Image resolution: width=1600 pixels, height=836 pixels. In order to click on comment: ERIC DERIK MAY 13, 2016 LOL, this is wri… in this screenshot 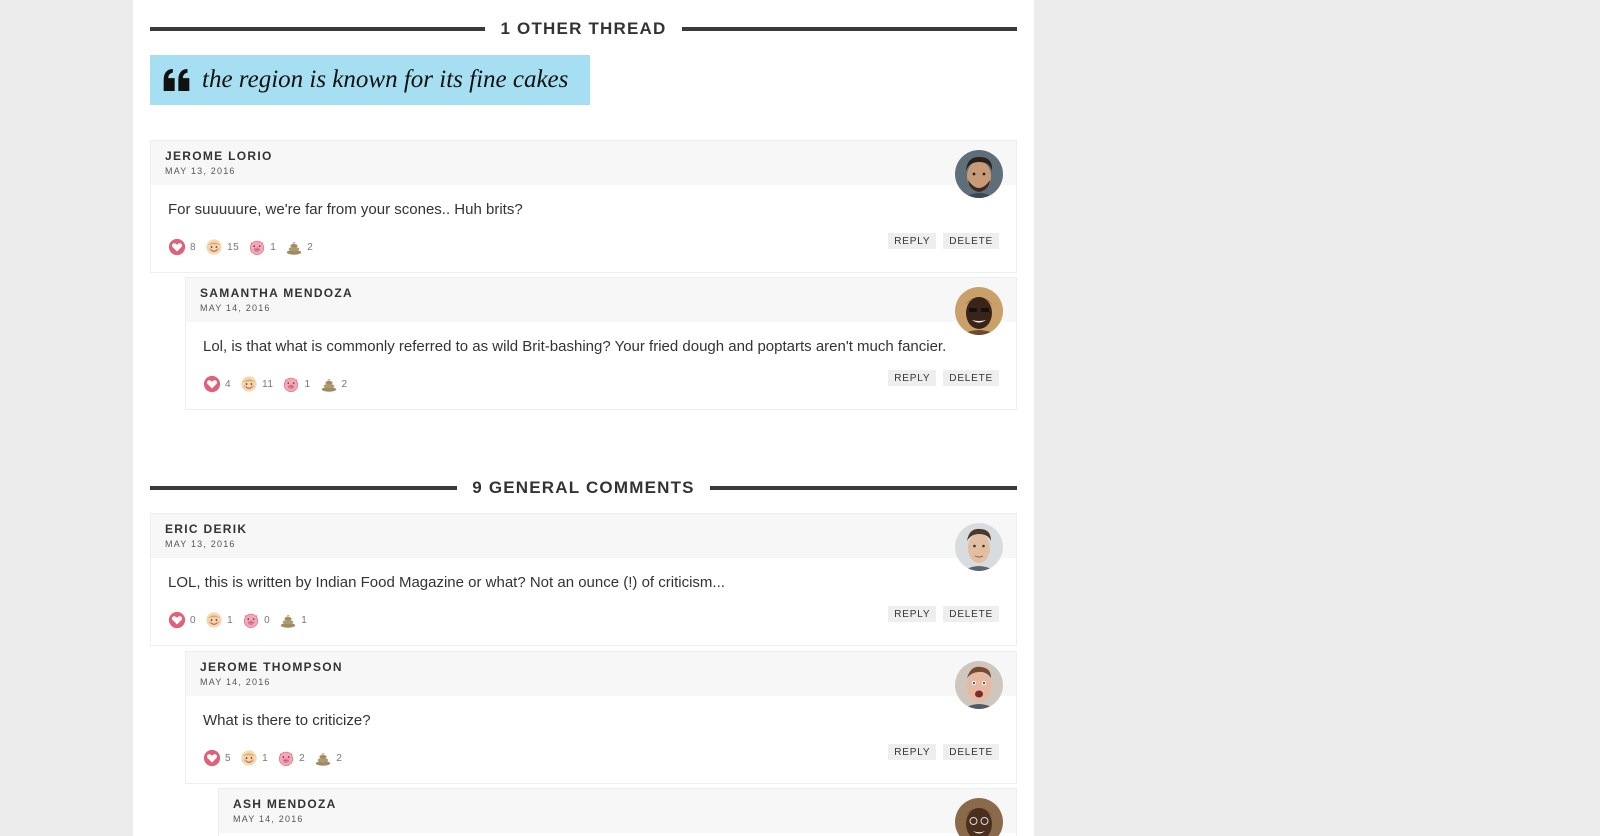, I will do `click(583, 579)`.